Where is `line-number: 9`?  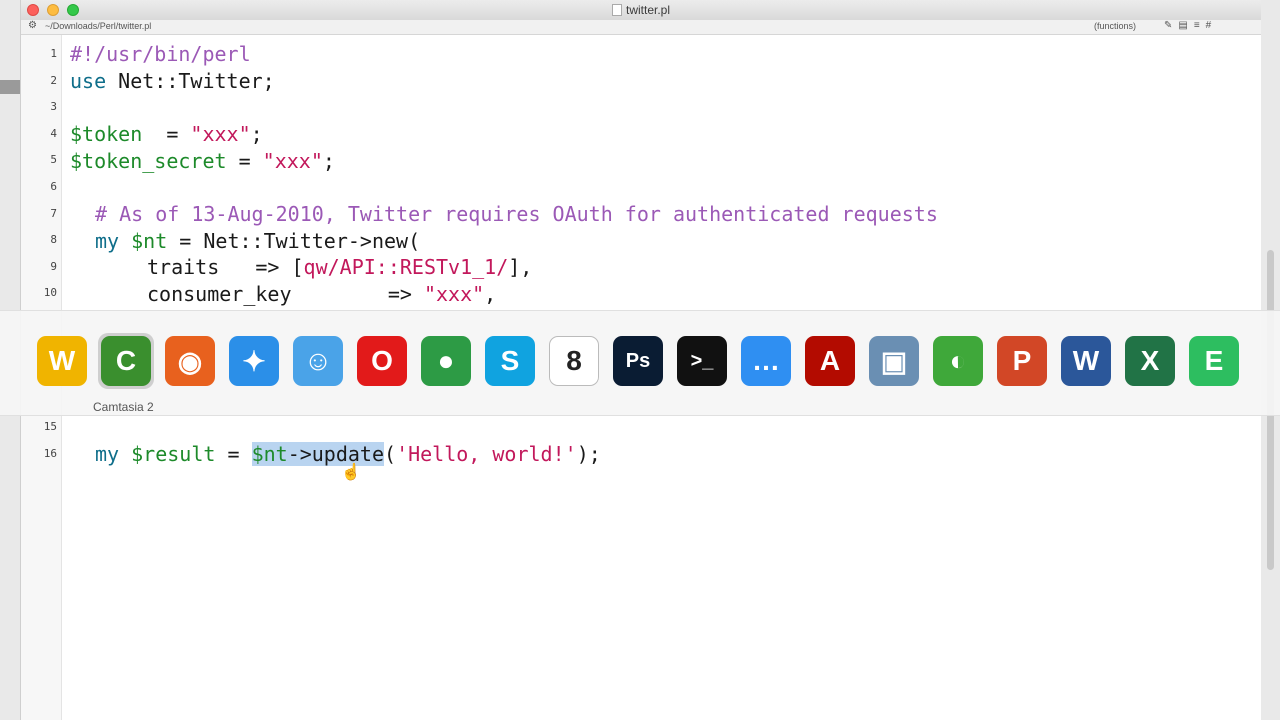
line-number: 9 is located at coordinates (53, 266).